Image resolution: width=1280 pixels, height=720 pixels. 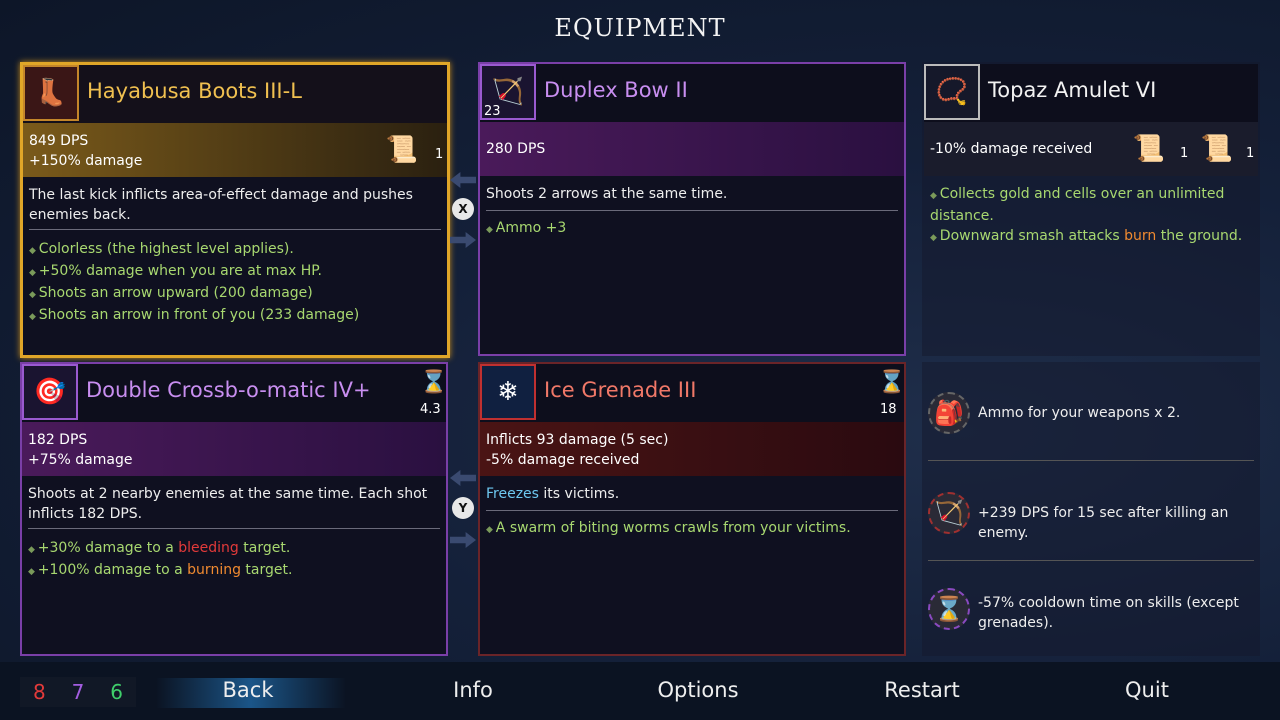 What do you see at coordinates (563, 460) in the screenshot?
I see `damage-received-stat: -5% damage received` at bounding box center [563, 460].